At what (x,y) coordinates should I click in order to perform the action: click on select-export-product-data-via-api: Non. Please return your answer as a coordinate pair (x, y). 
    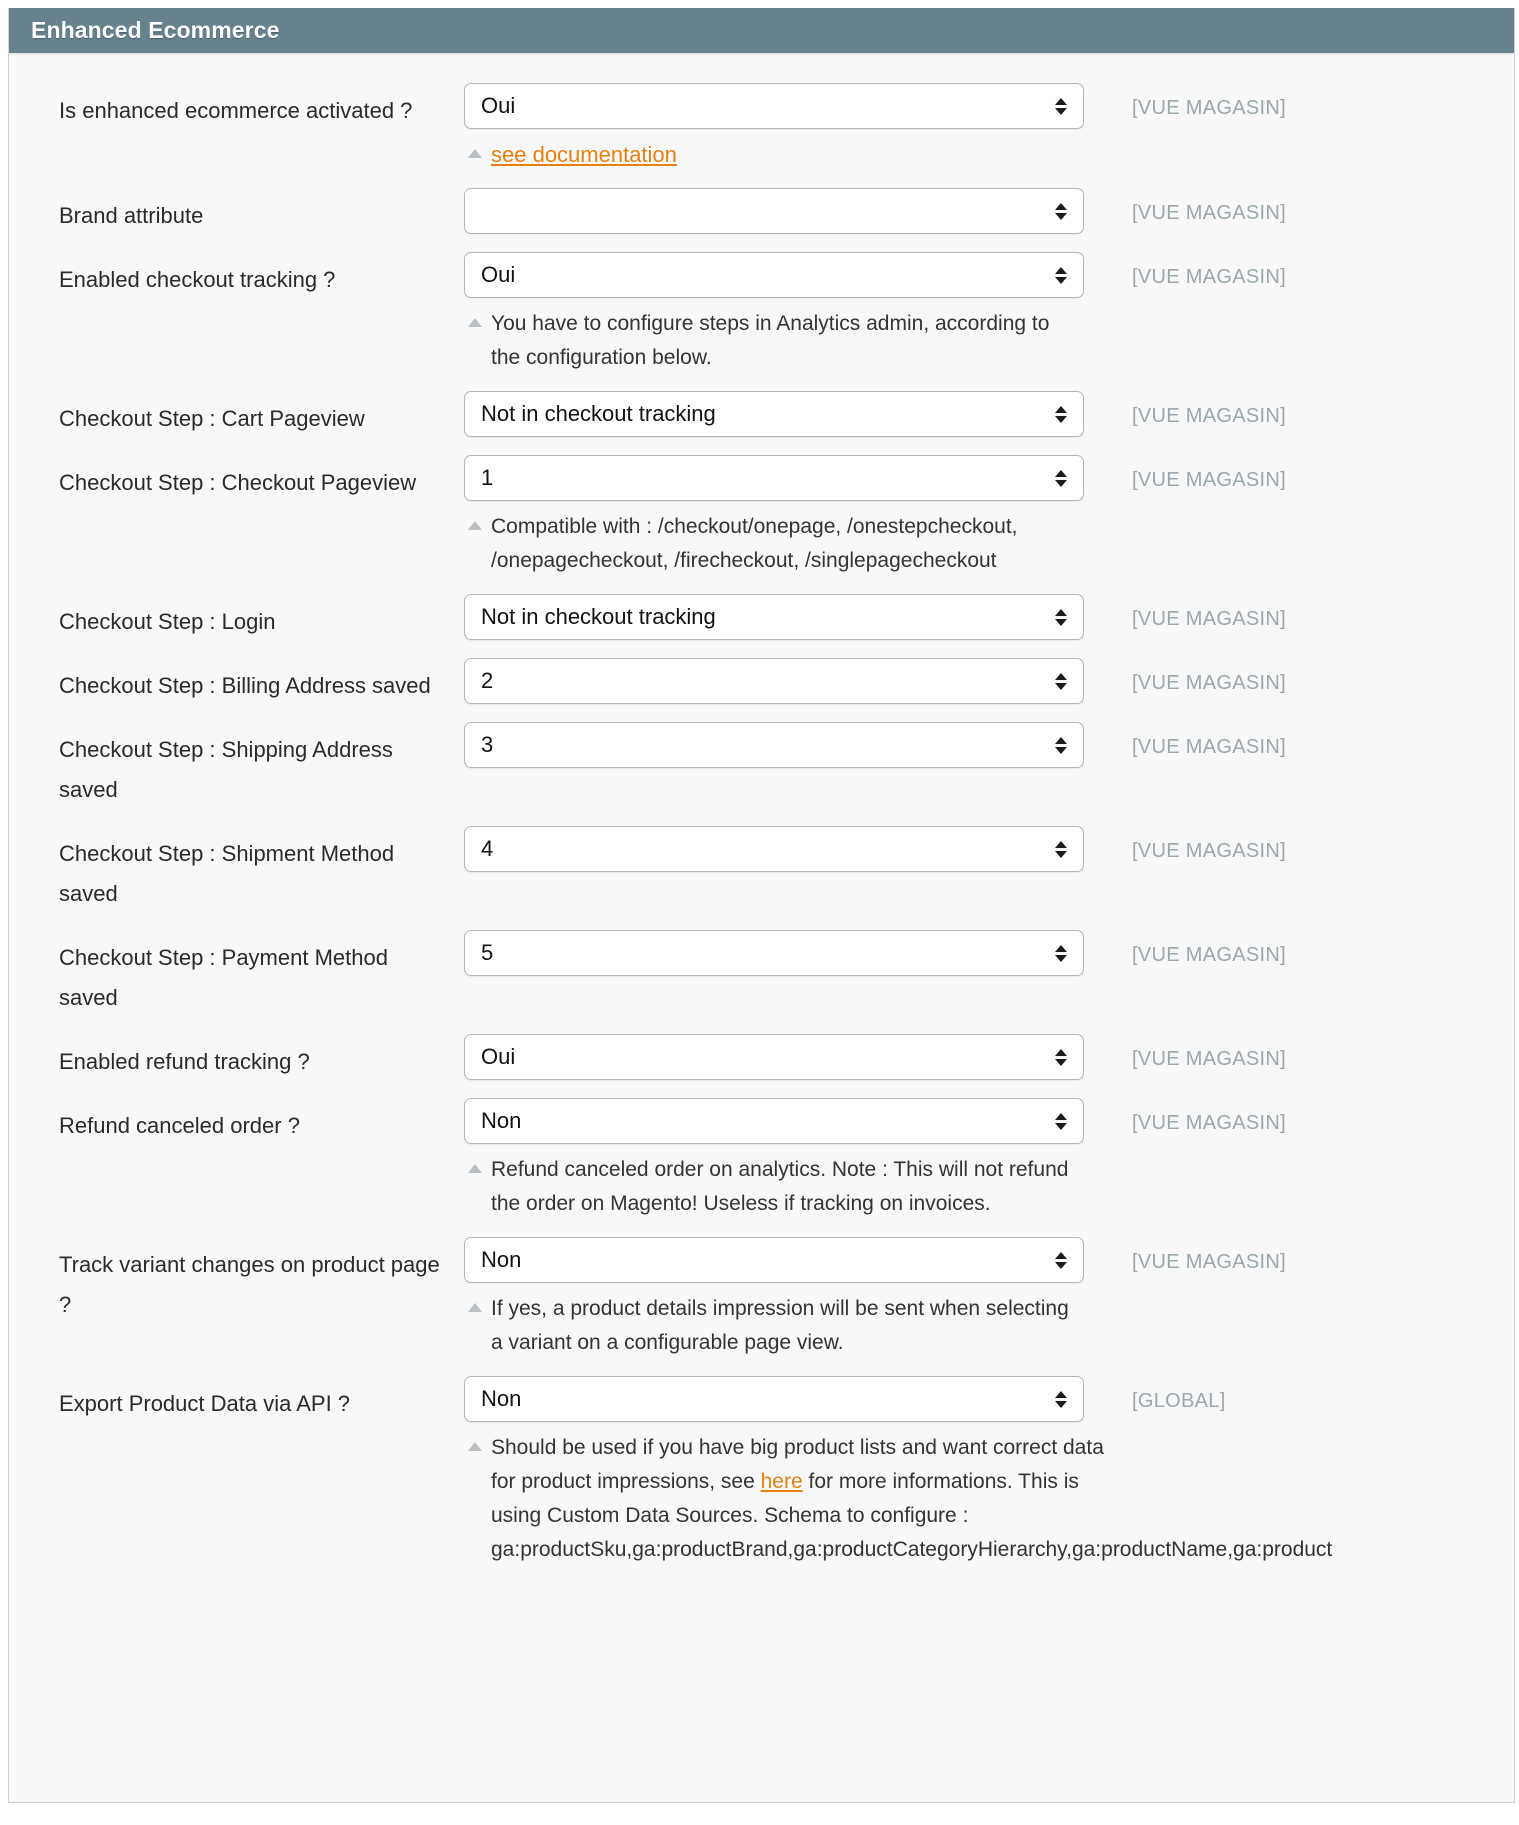
    Looking at the image, I should click on (774, 1399).